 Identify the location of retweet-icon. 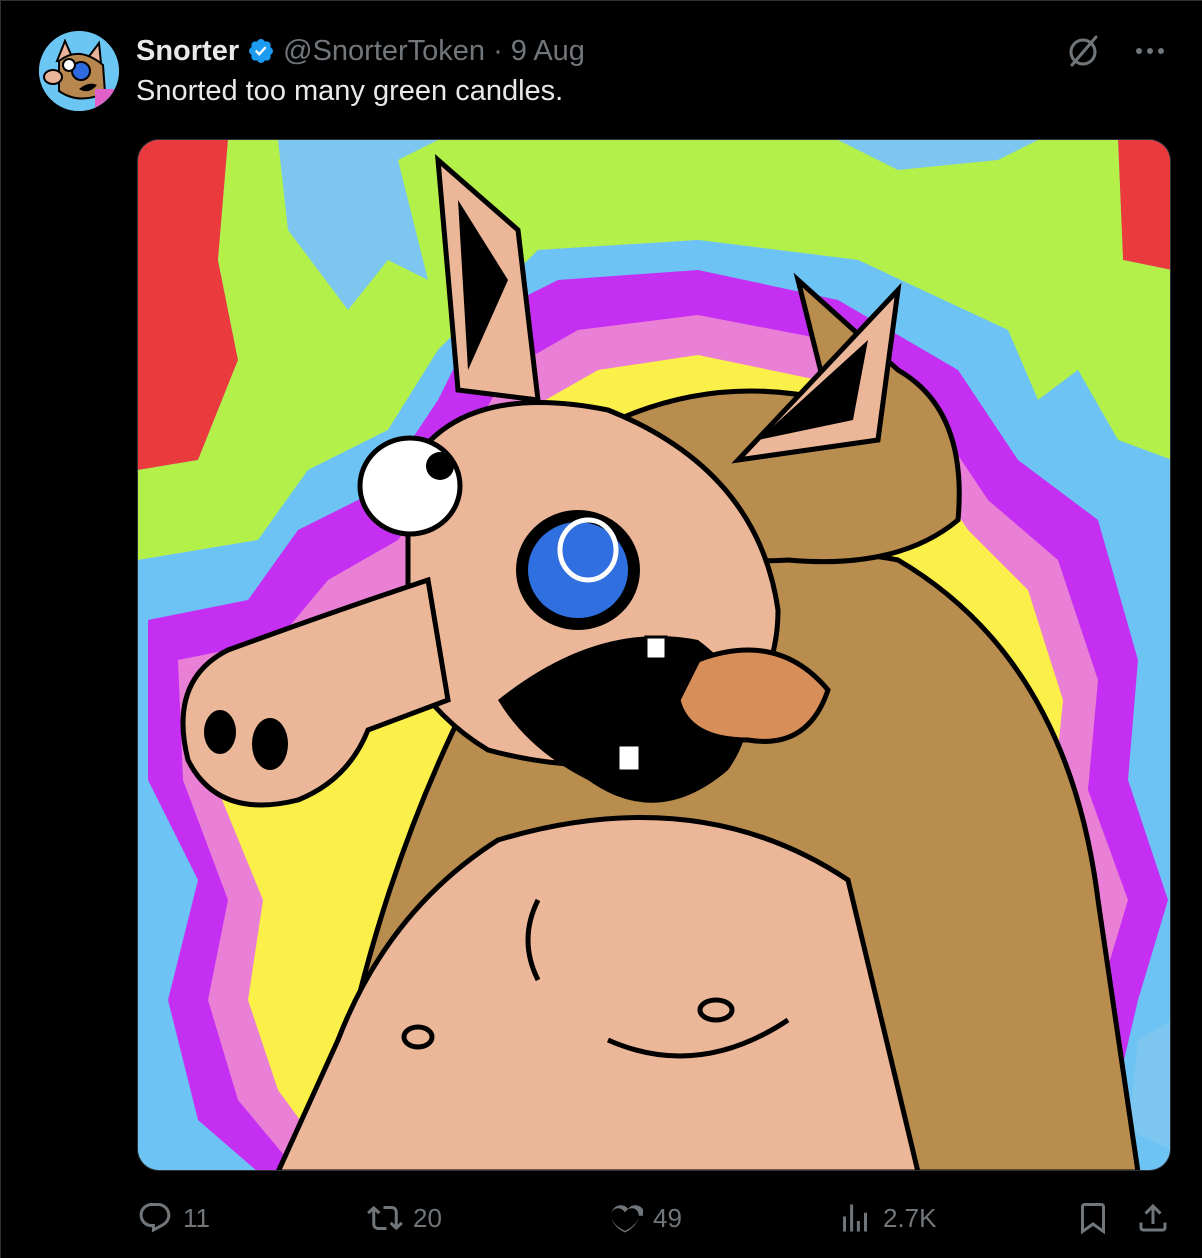
(385, 1218).